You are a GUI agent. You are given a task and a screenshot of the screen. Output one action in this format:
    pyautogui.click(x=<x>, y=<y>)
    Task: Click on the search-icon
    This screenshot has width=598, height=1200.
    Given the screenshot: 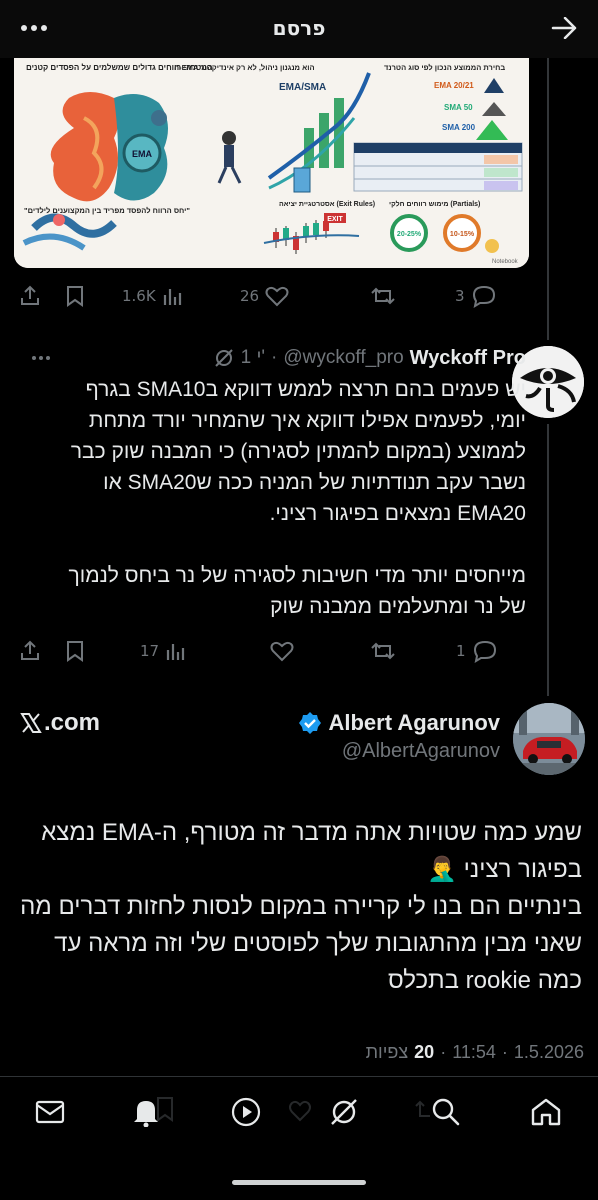 What is the action you would take?
    pyautogui.click(x=446, y=1112)
    